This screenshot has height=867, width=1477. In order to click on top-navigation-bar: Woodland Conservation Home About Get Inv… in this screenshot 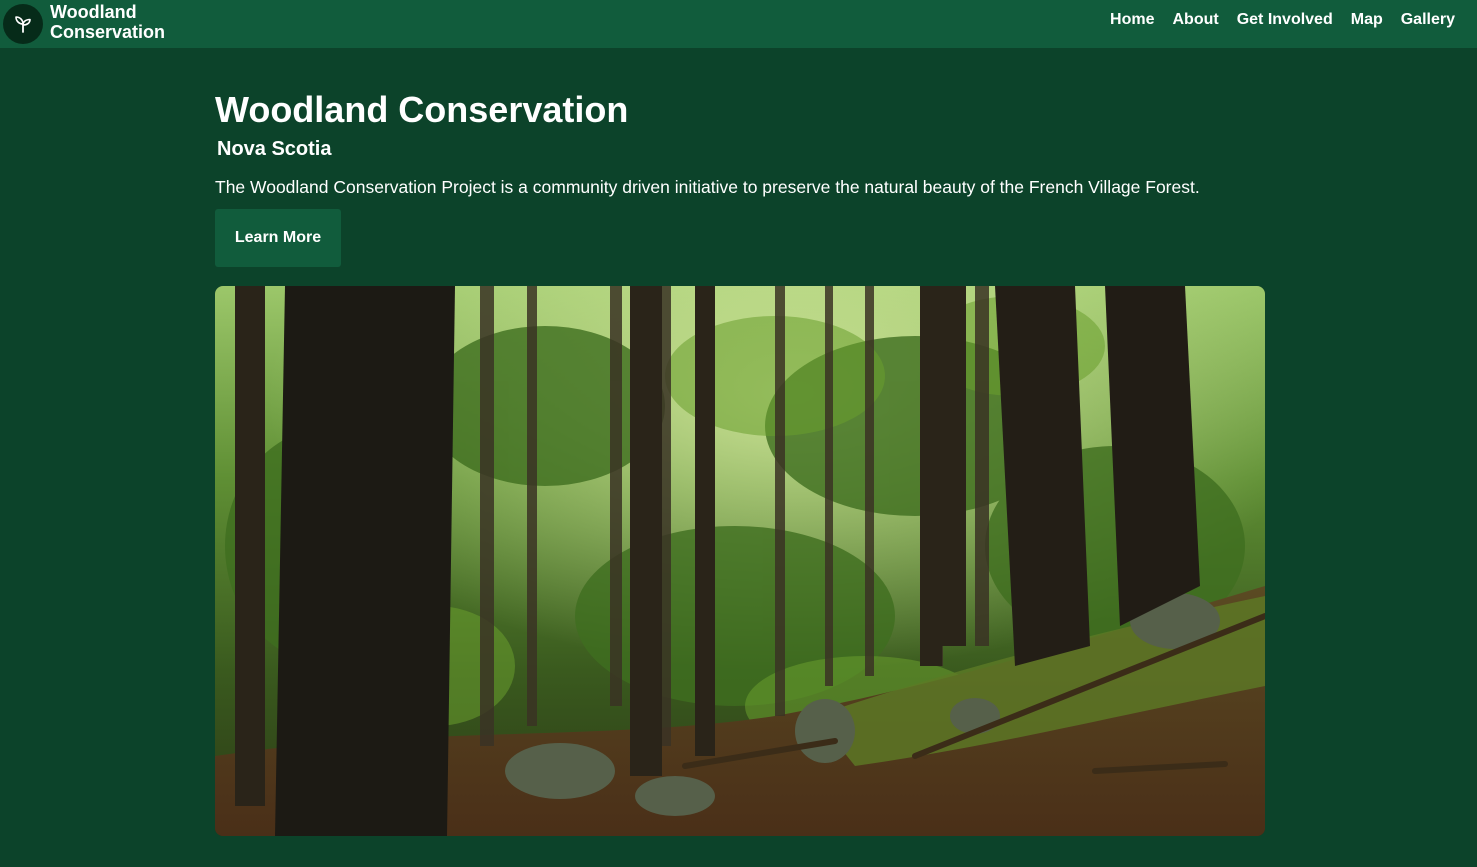, I will do `click(738, 24)`.